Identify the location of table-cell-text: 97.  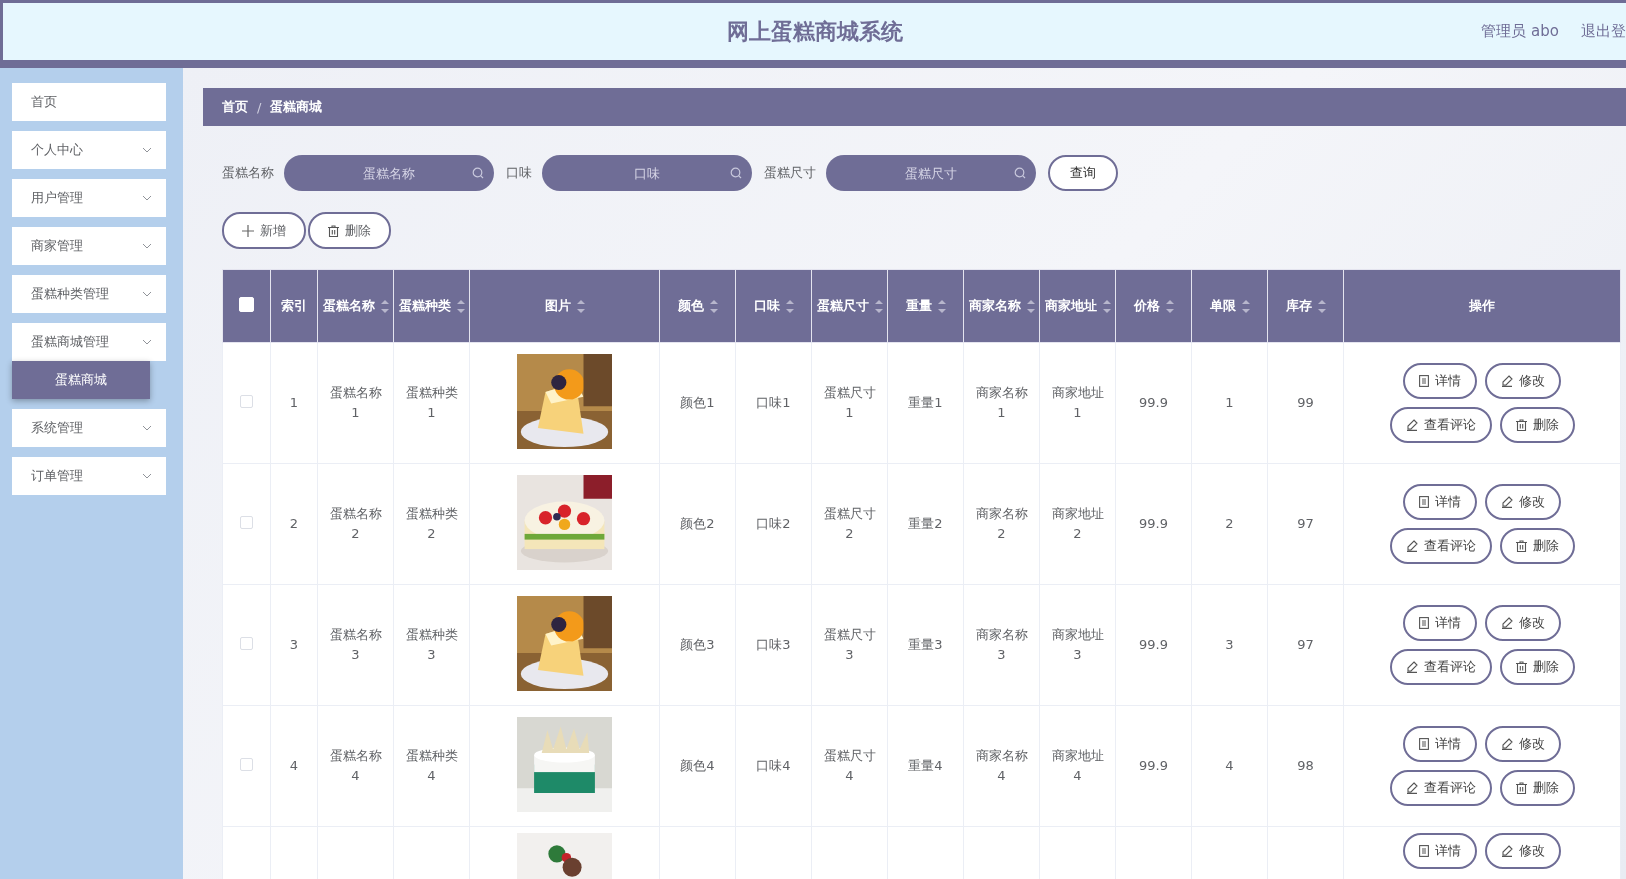
(1305, 524).